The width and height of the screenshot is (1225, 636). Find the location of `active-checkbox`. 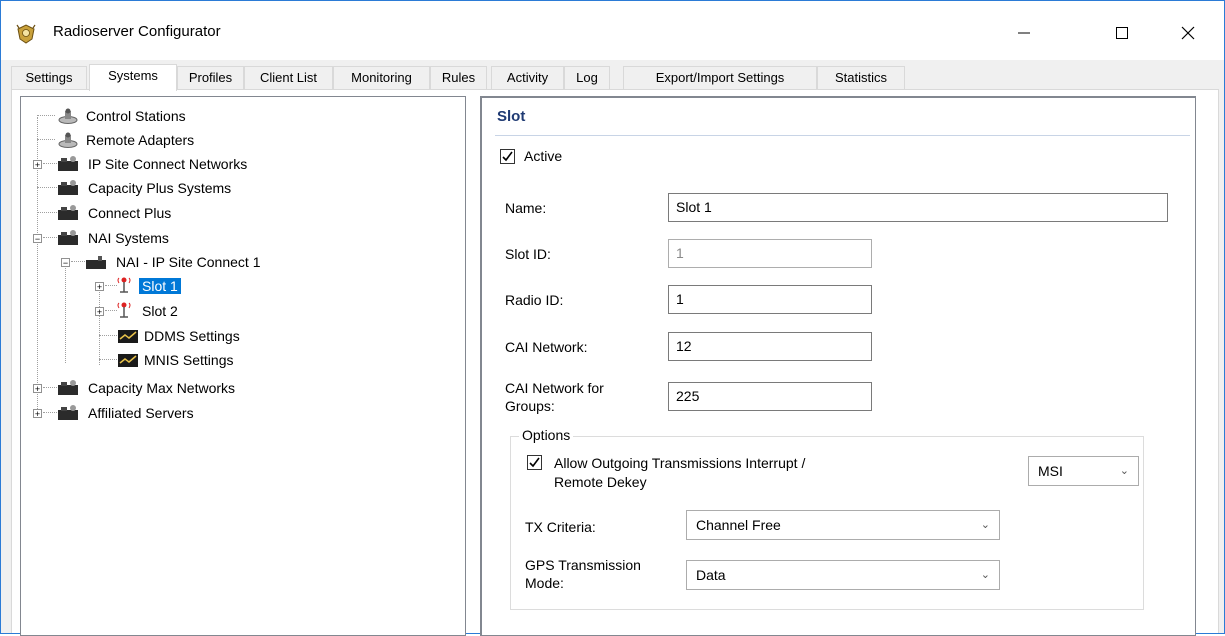

active-checkbox is located at coordinates (507, 156).